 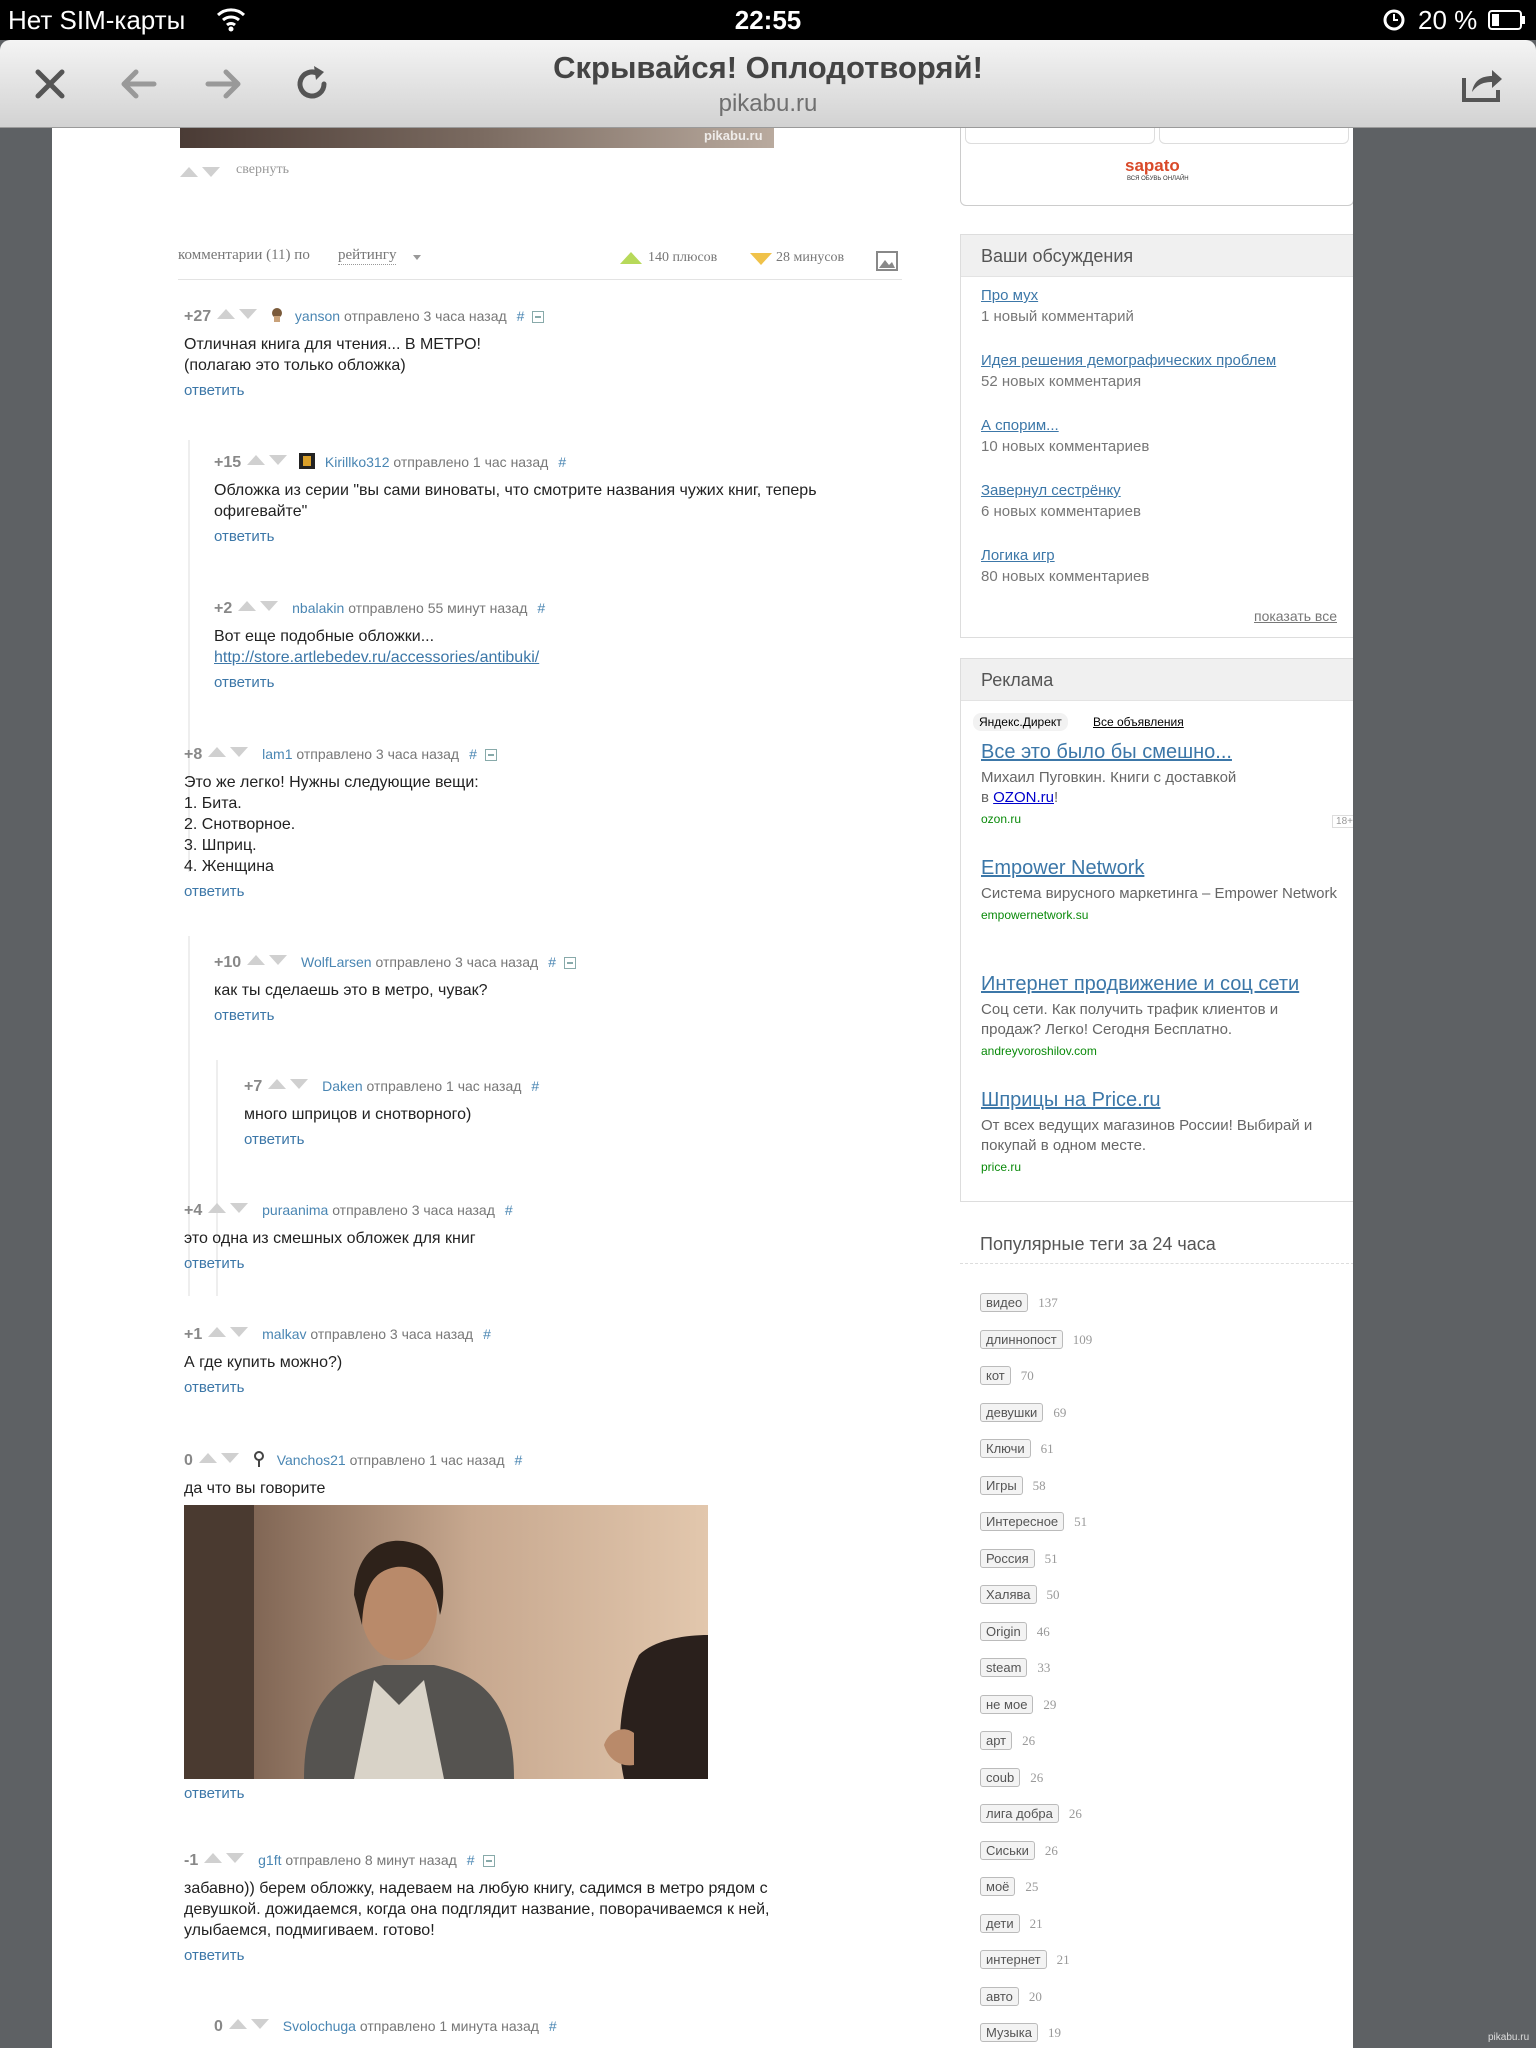 What do you see at coordinates (277, 754) in the screenshot?
I see `comment-author: lam1` at bounding box center [277, 754].